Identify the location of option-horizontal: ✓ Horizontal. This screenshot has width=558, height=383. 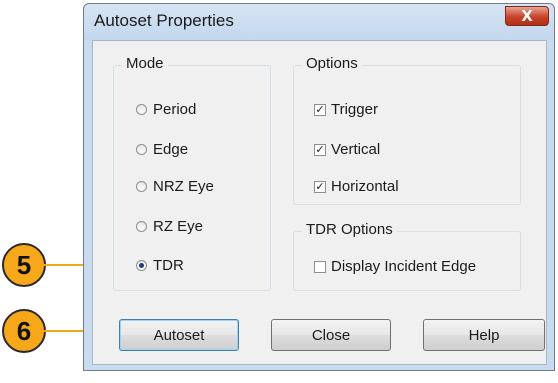
(356, 186).